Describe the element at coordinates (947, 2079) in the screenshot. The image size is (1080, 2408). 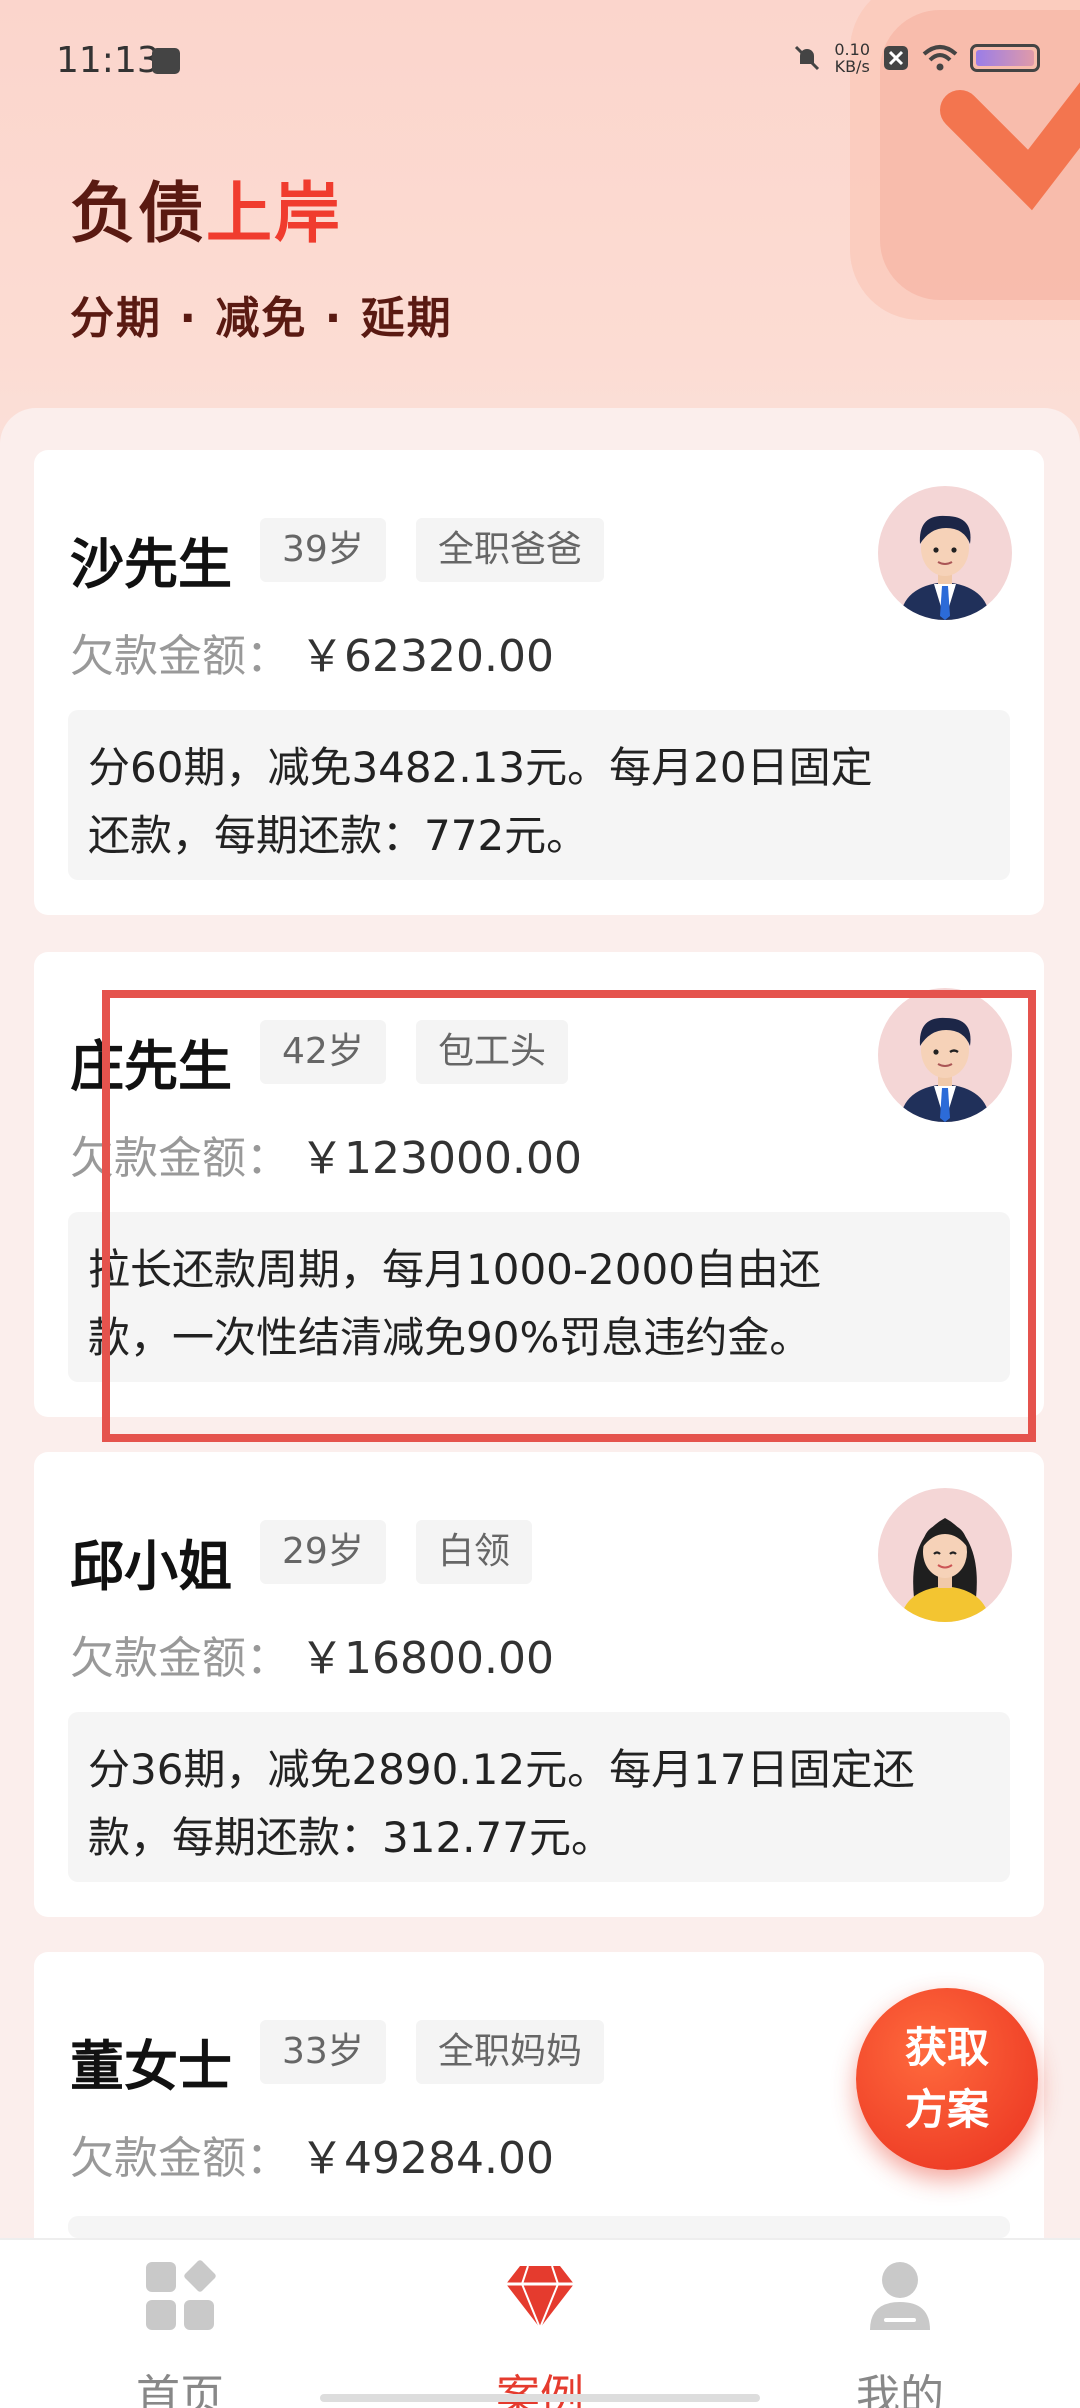
I see `get-plan-button: 获取 方案` at that location.